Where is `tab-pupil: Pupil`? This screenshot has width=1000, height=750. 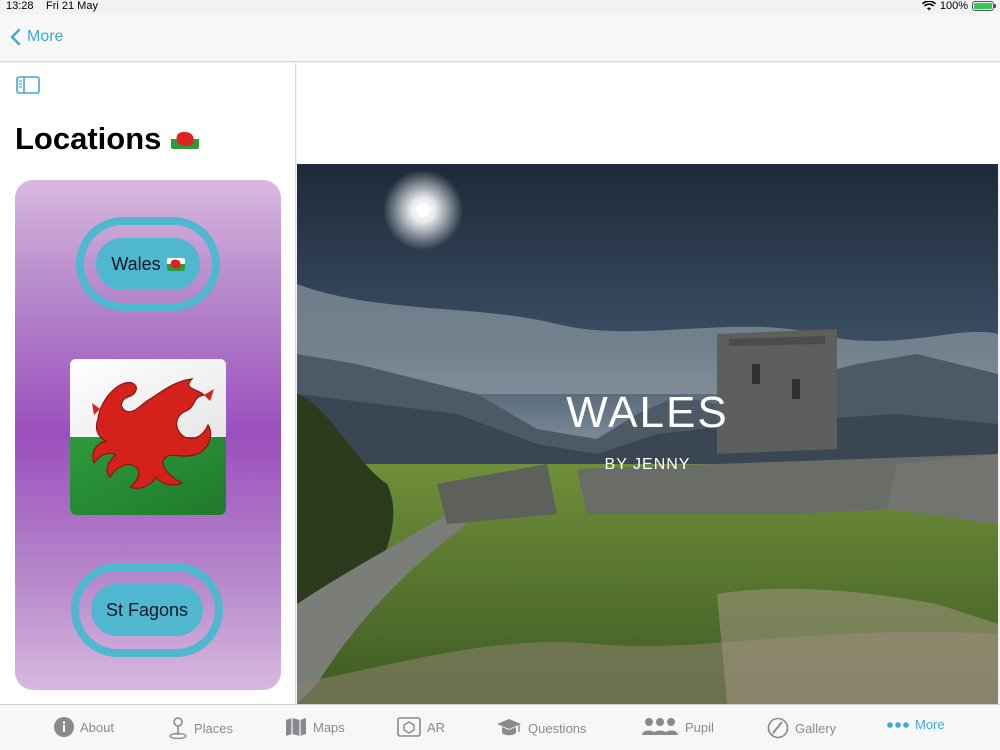 tab-pupil: Pupil is located at coordinates (677, 727).